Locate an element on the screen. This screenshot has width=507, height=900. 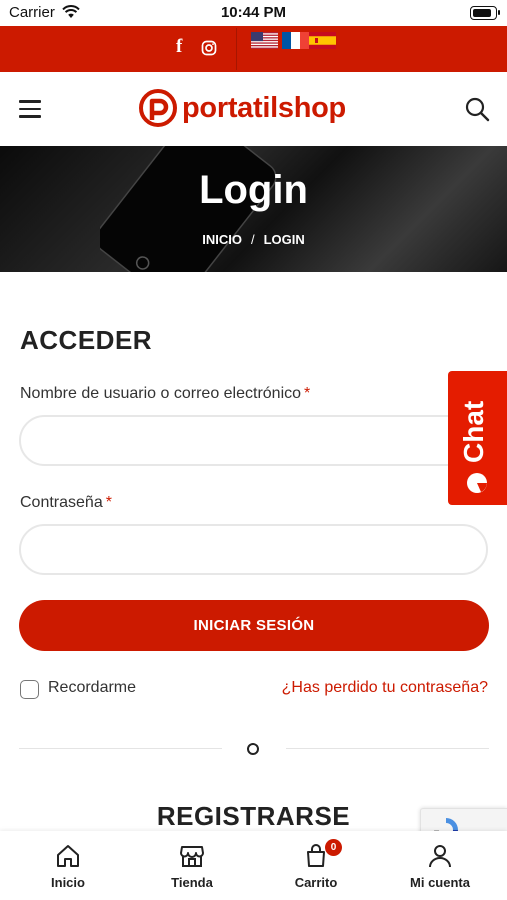
instagram-icon is located at coordinates (209, 48).